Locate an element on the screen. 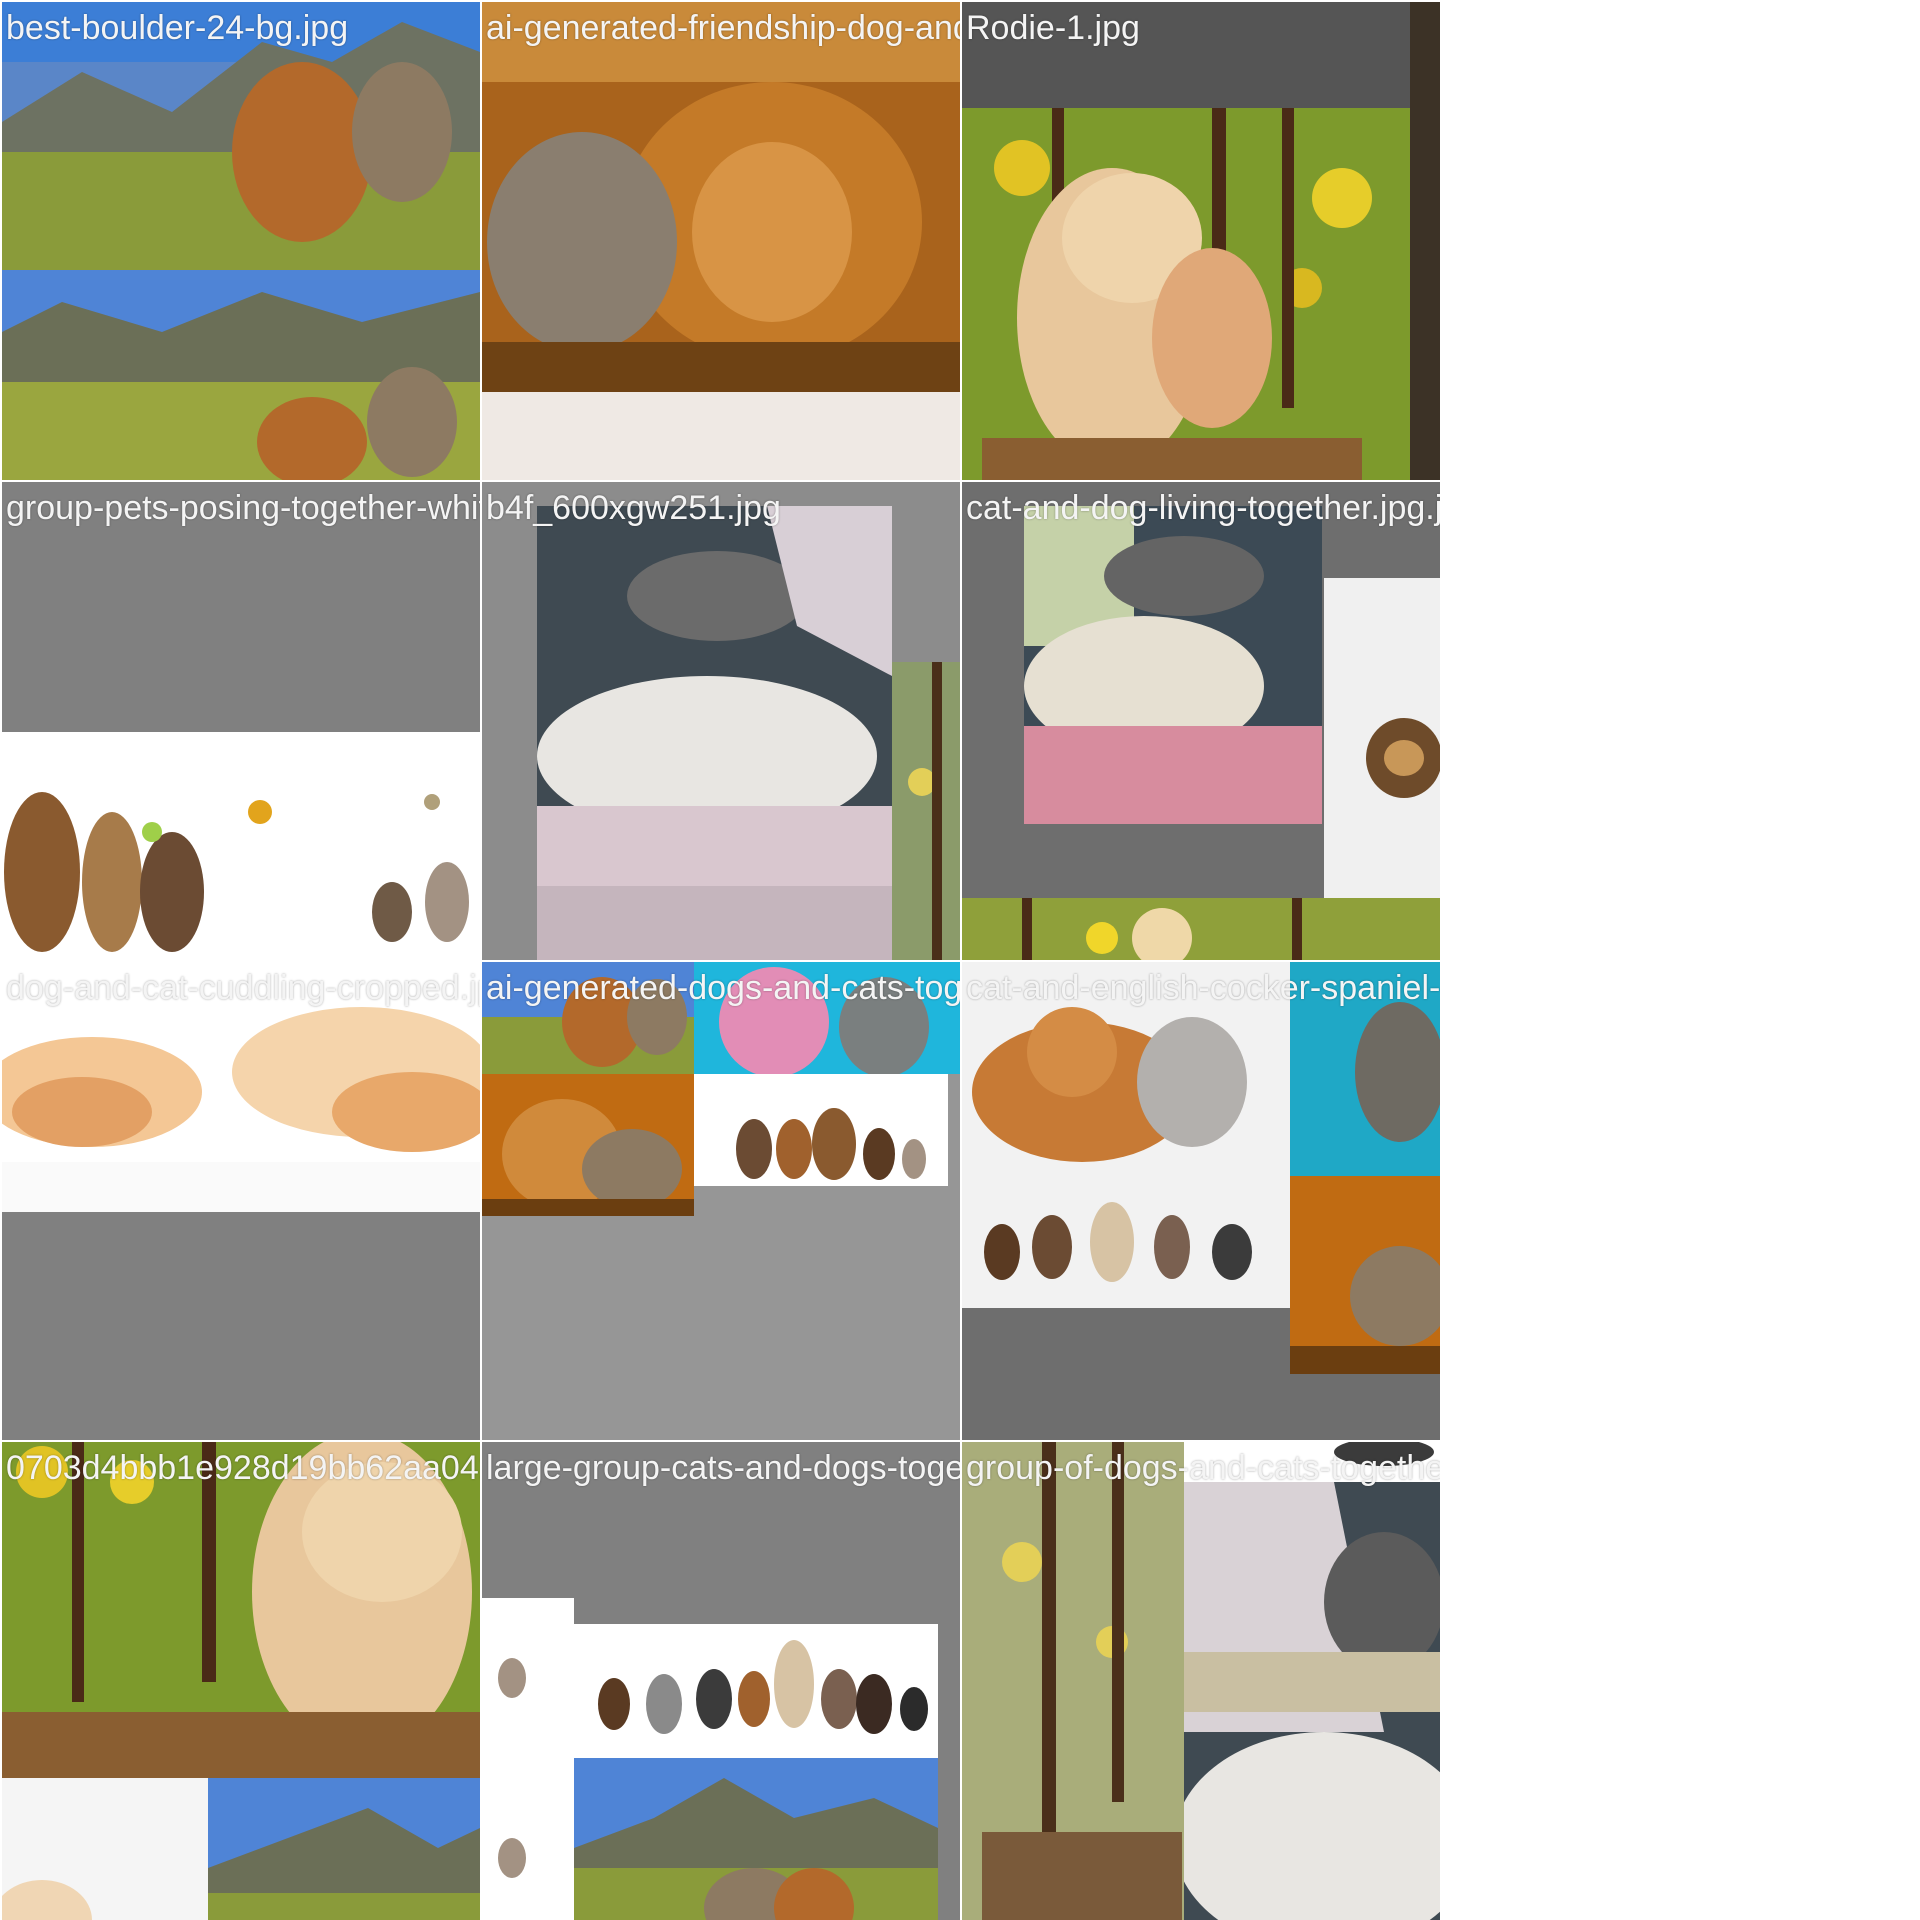 The width and height of the screenshot is (1920, 1920). tile-filename: ai-generated-dogs-and-cats-together-on is located at coordinates (723, 988).